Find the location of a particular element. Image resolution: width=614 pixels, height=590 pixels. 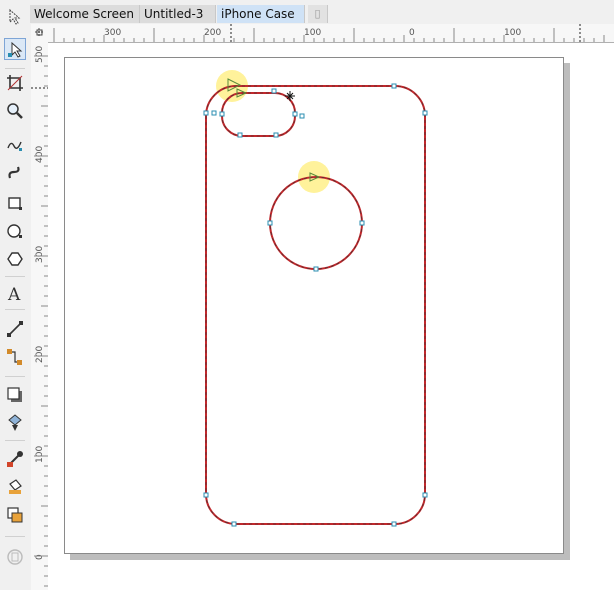

svg-text: A is located at coordinates (14, 293).